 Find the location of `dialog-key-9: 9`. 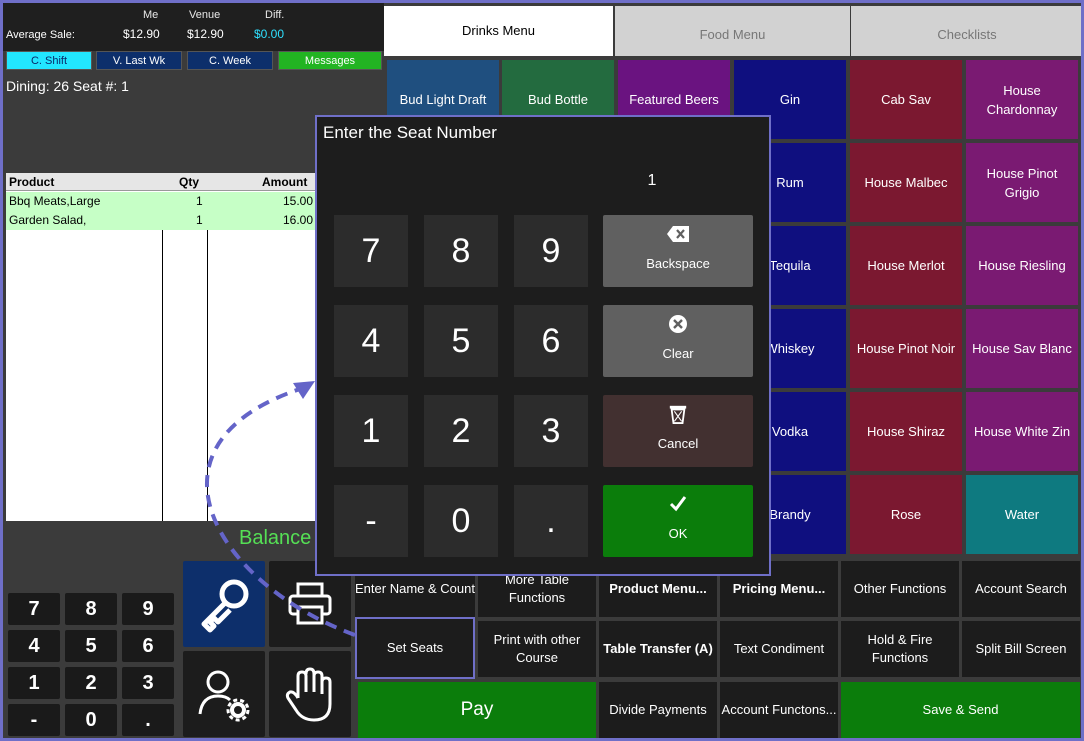

dialog-key-9: 9 is located at coordinates (551, 251).